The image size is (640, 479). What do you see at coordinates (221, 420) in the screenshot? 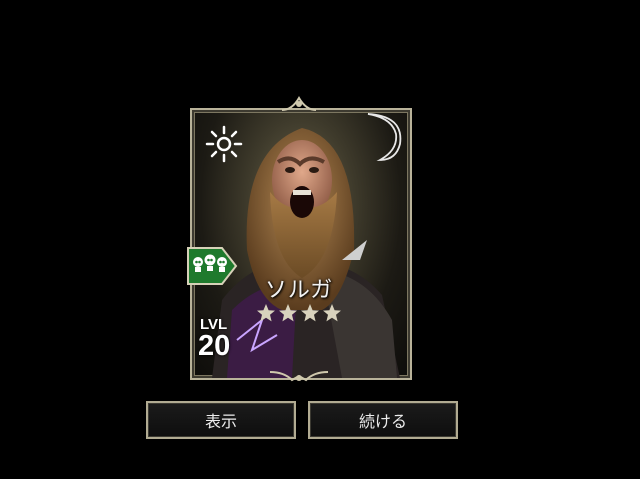
I see `show-button: 表示` at bounding box center [221, 420].